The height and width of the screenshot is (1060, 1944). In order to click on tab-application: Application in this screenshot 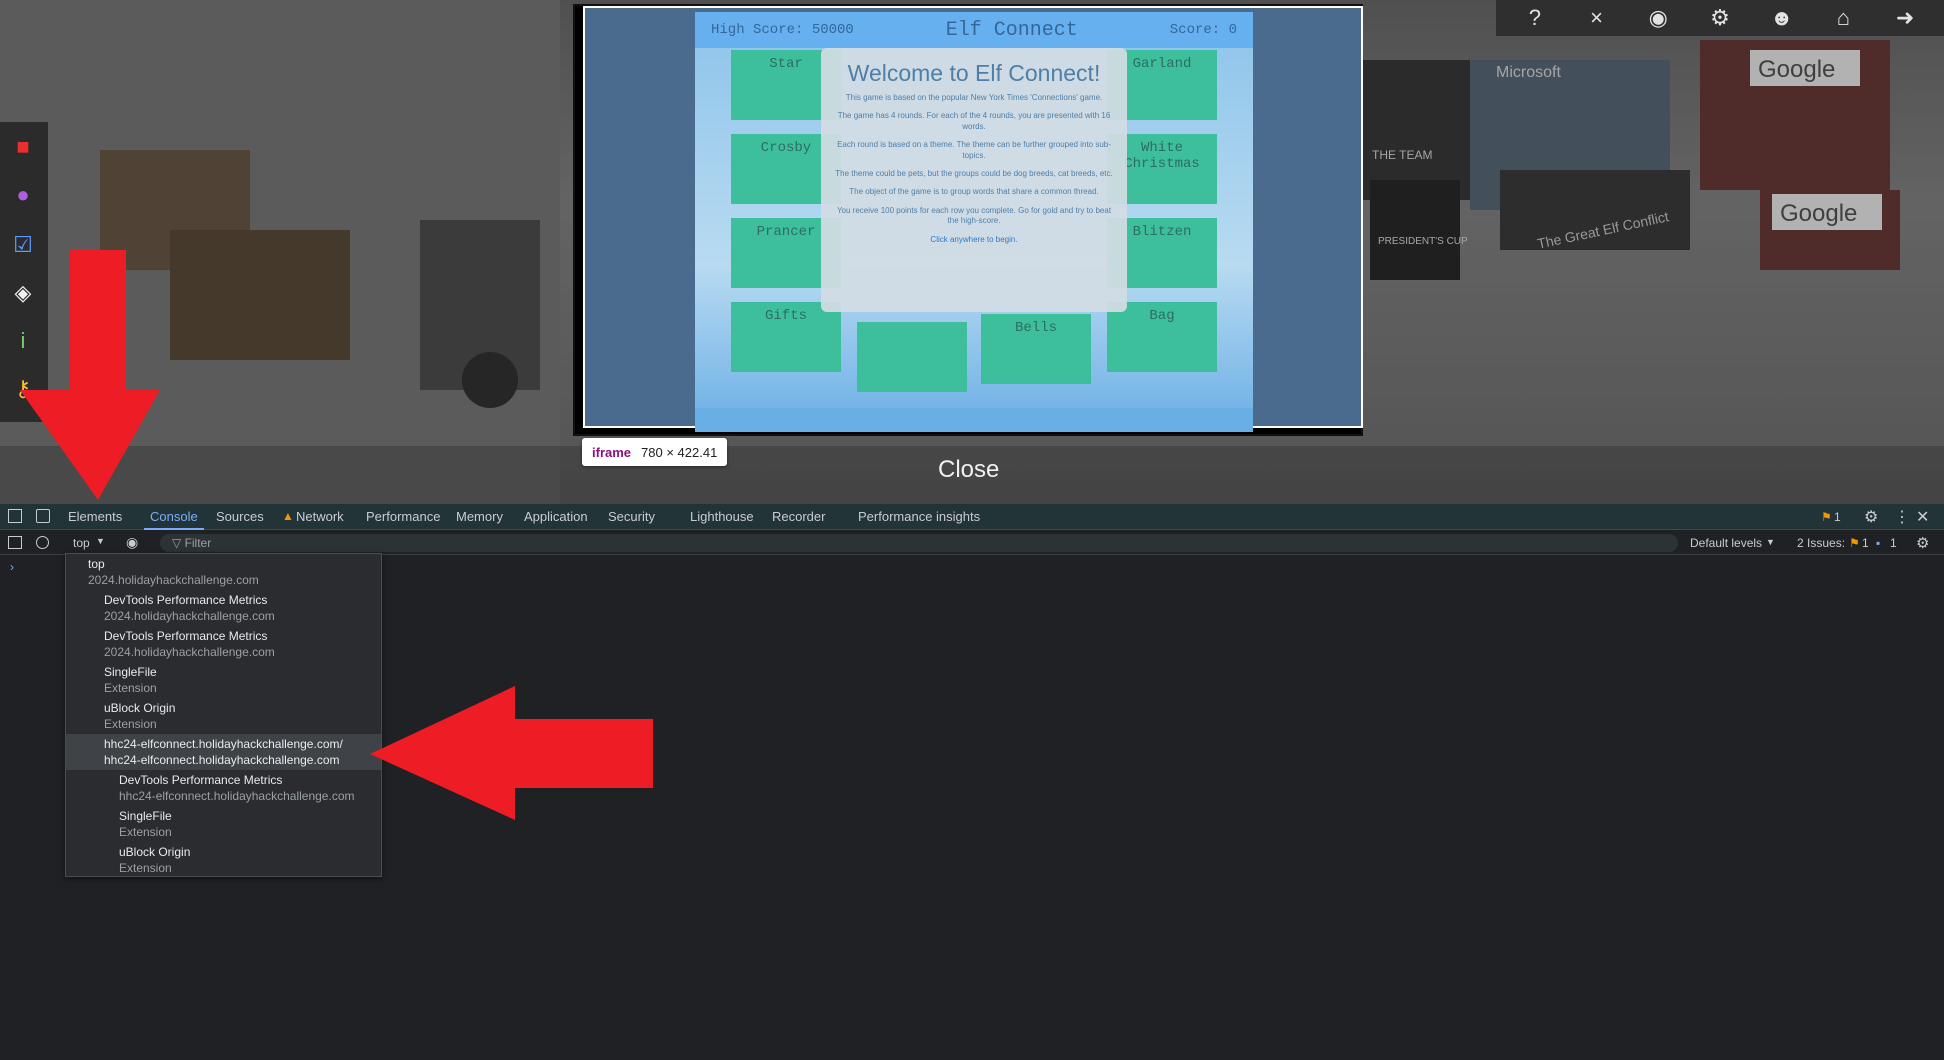, I will do `click(556, 517)`.